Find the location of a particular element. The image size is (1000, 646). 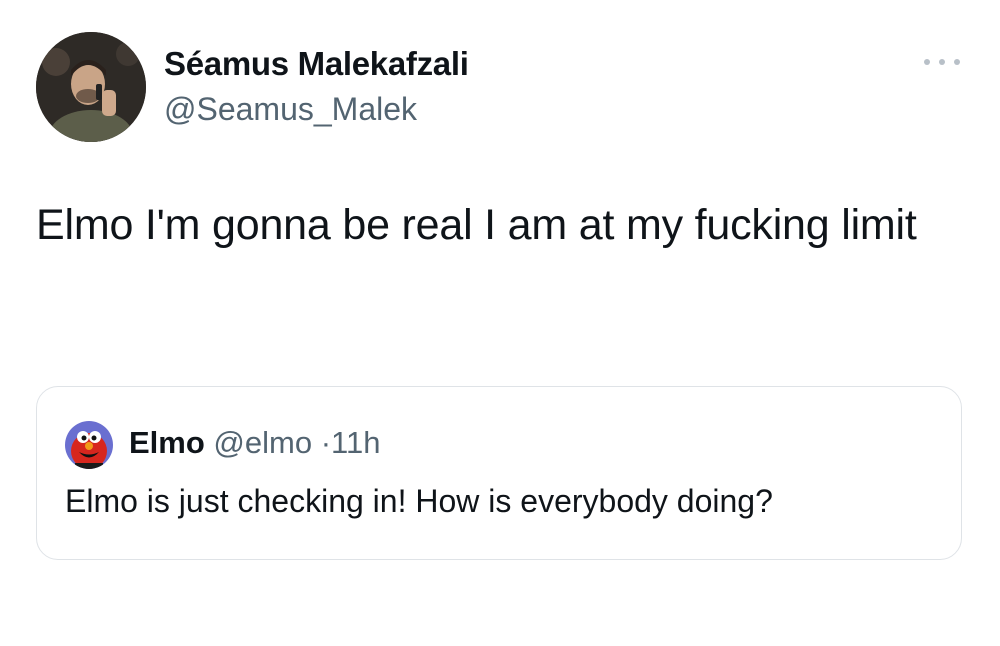

quoted-tweet-header: Elmo @elmo ·11h is located at coordinates (254, 443).